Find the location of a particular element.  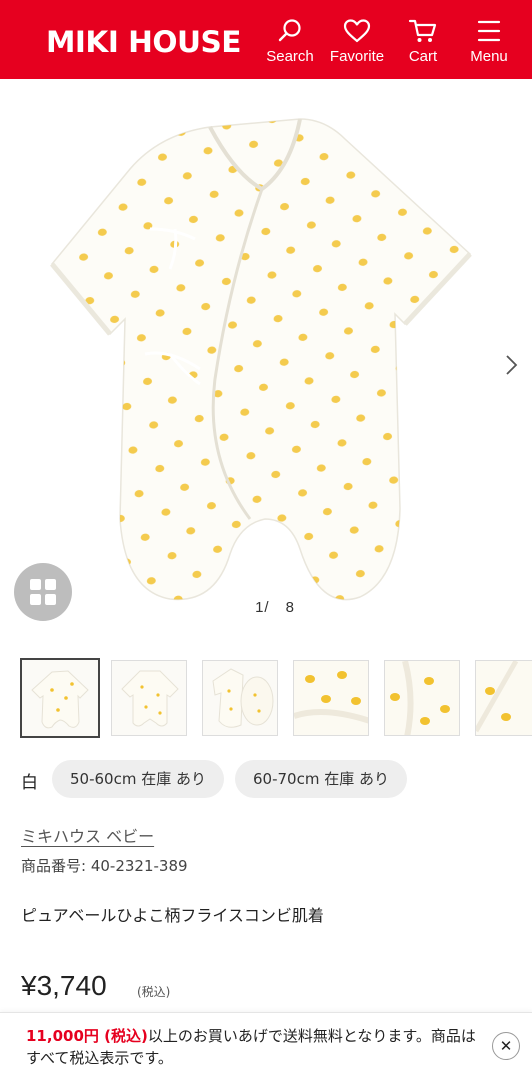

hamburger-icon is located at coordinates (489, 31).